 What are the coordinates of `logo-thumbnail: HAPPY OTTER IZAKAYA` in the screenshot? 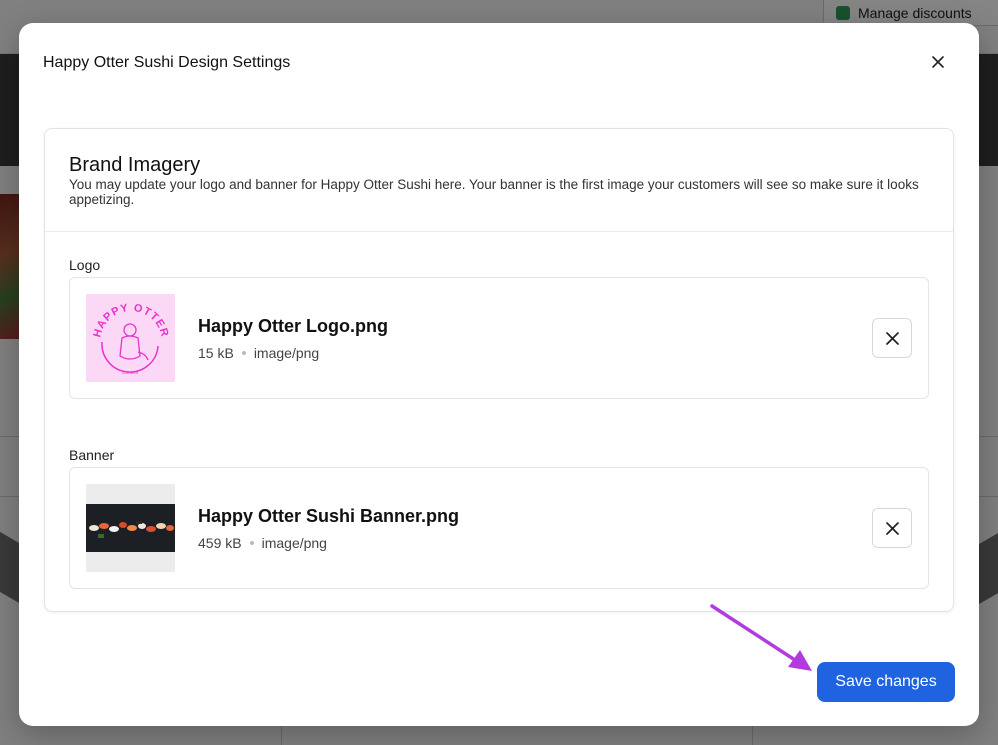 It's located at (130, 338).